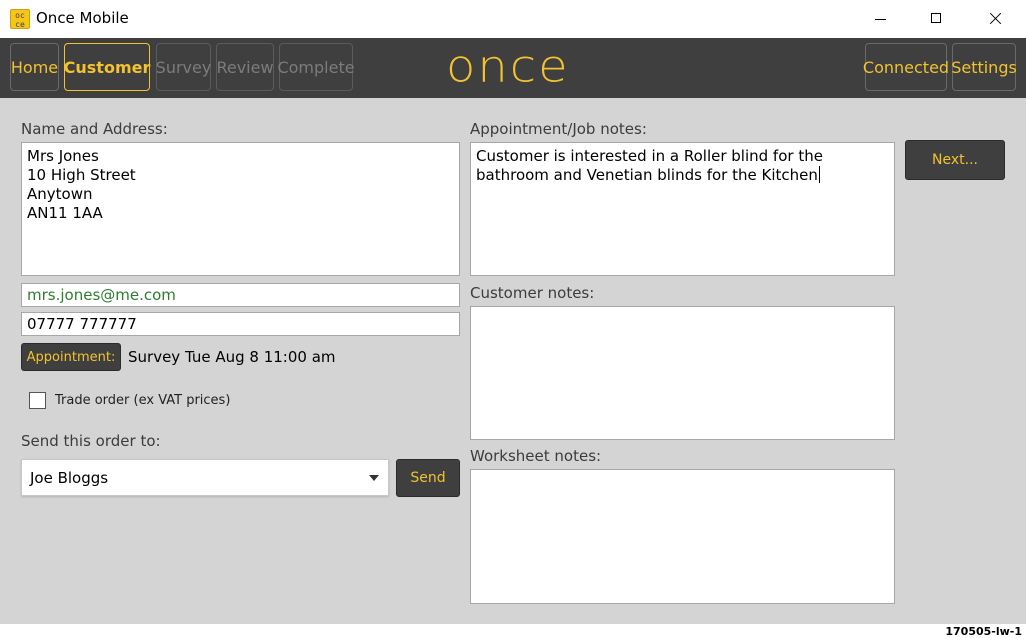 This screenshot has height=639, width=1026. Describe the element at coordinates (983, 631) in the screenshot. I see `version-label: 170505-lw-1` at that location.